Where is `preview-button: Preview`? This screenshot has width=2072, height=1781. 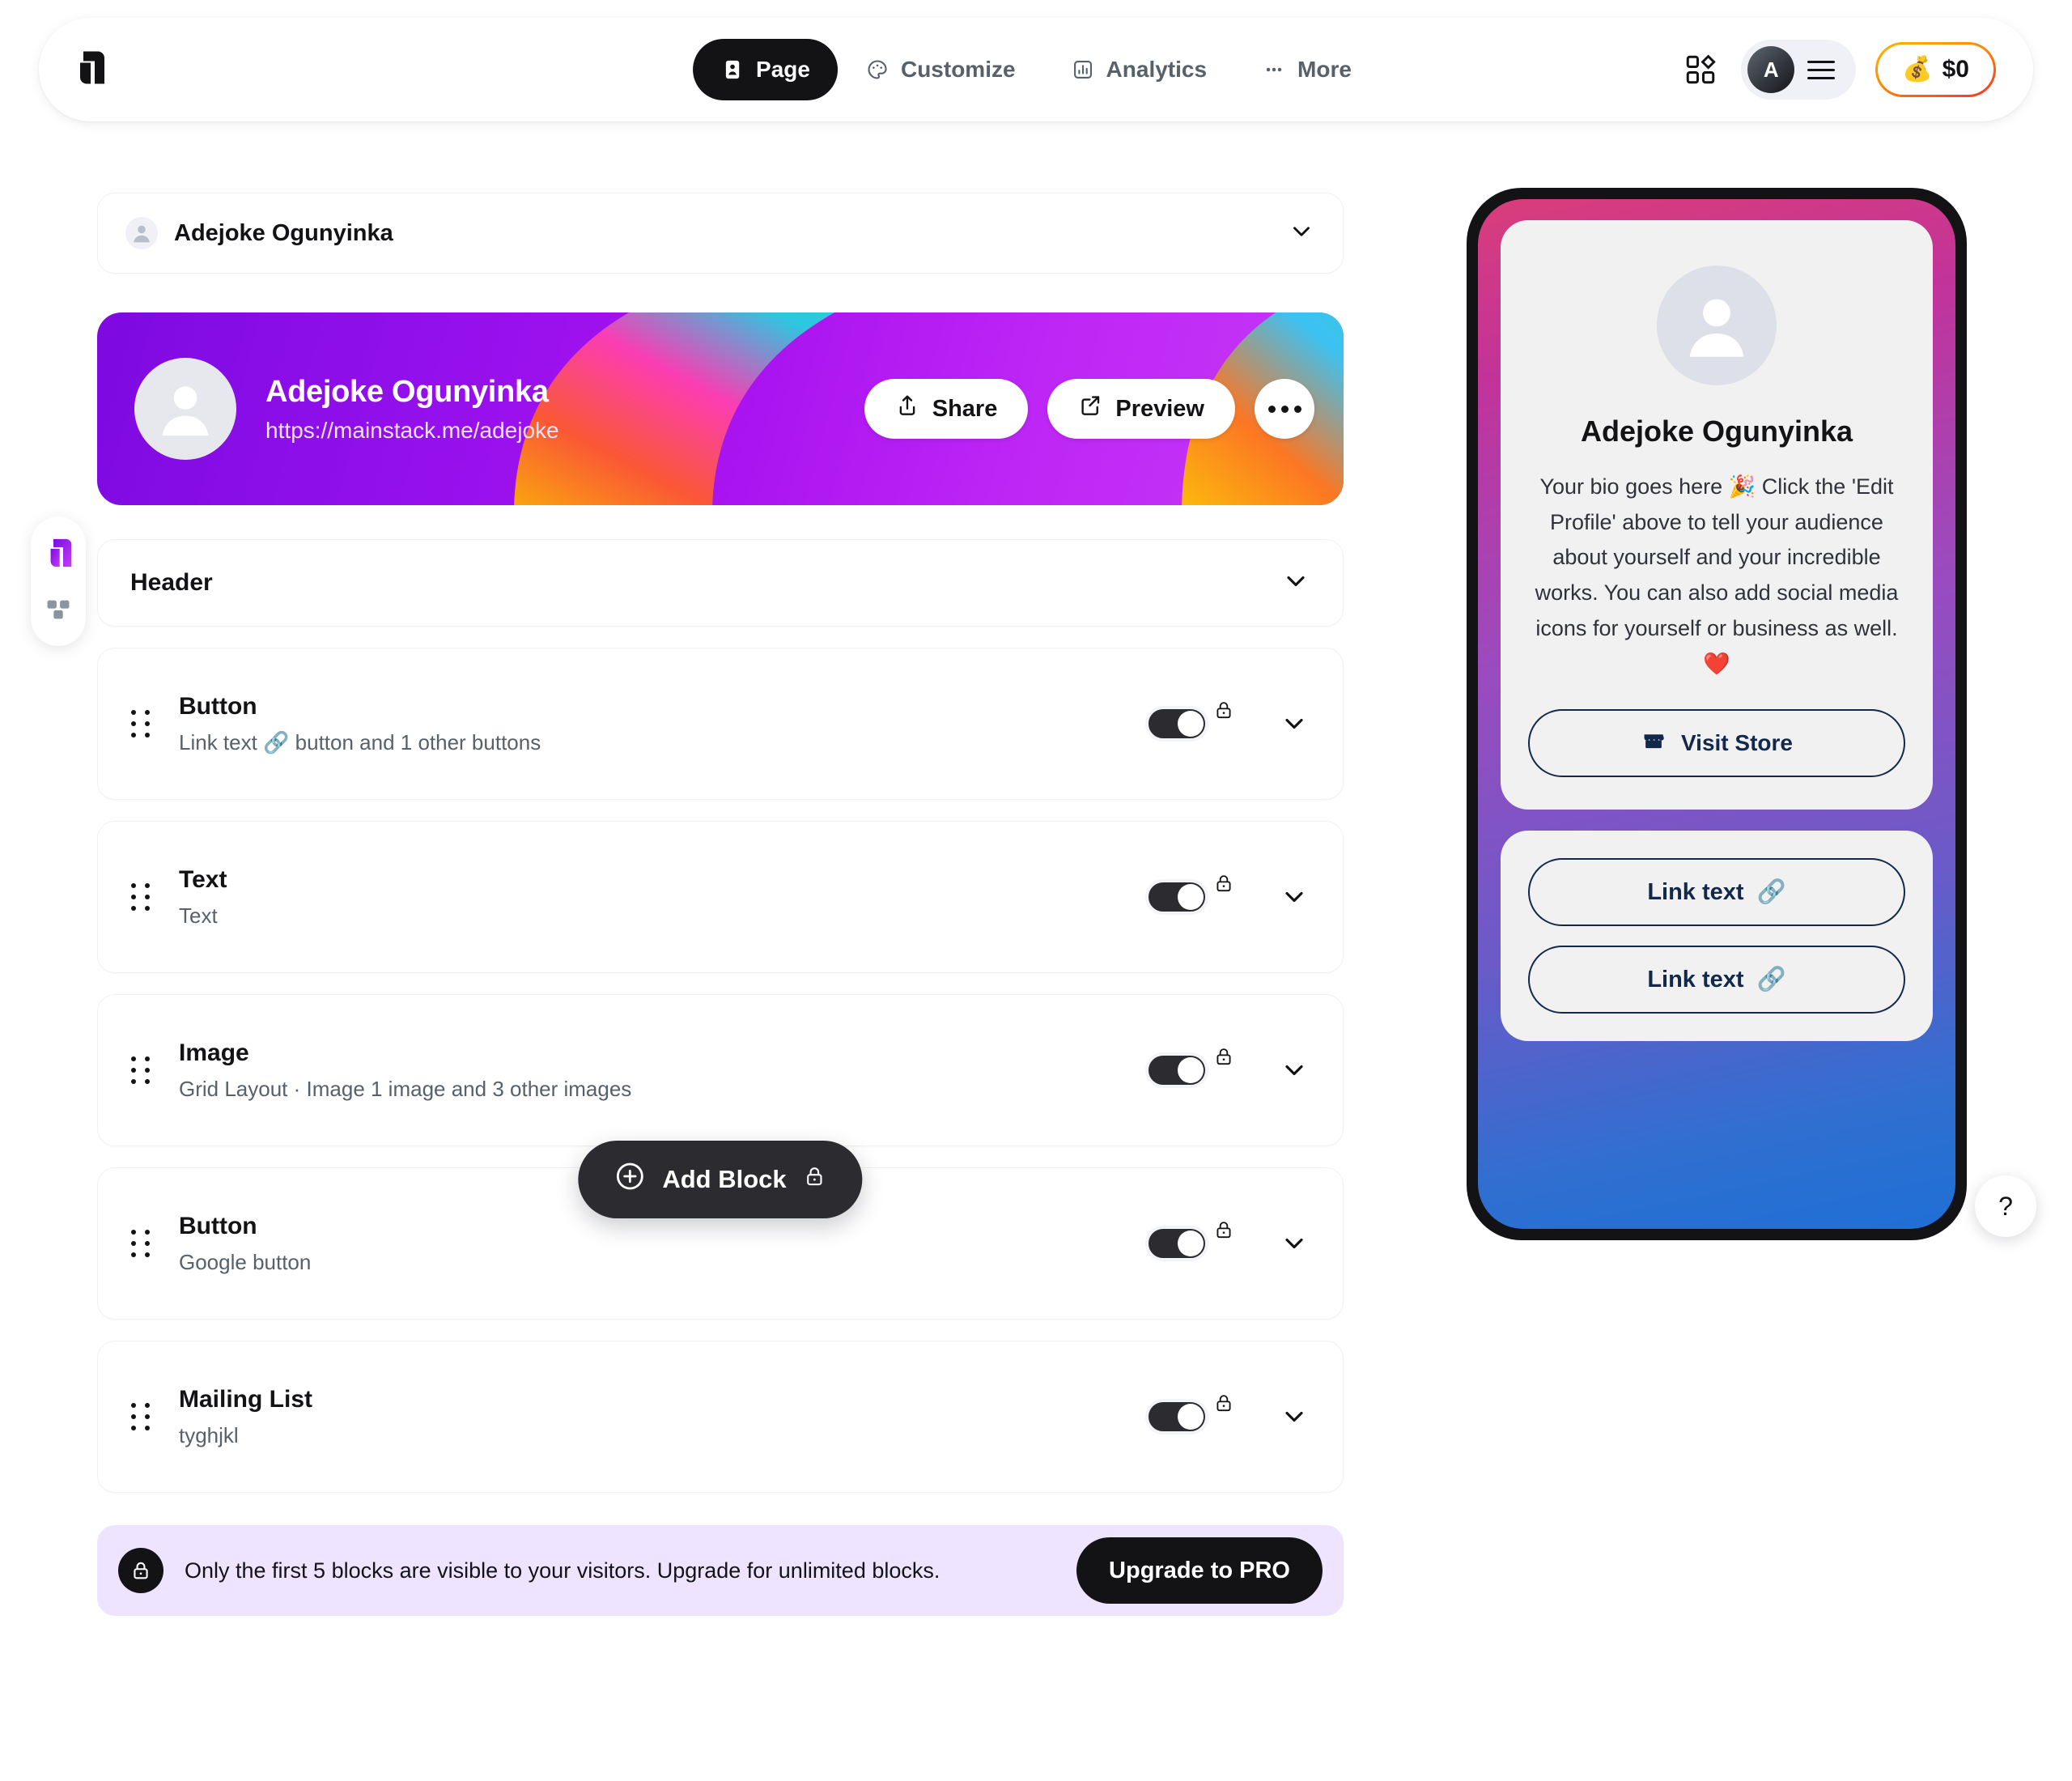
preview-button: Preview is located at coordinates (1141, 409).